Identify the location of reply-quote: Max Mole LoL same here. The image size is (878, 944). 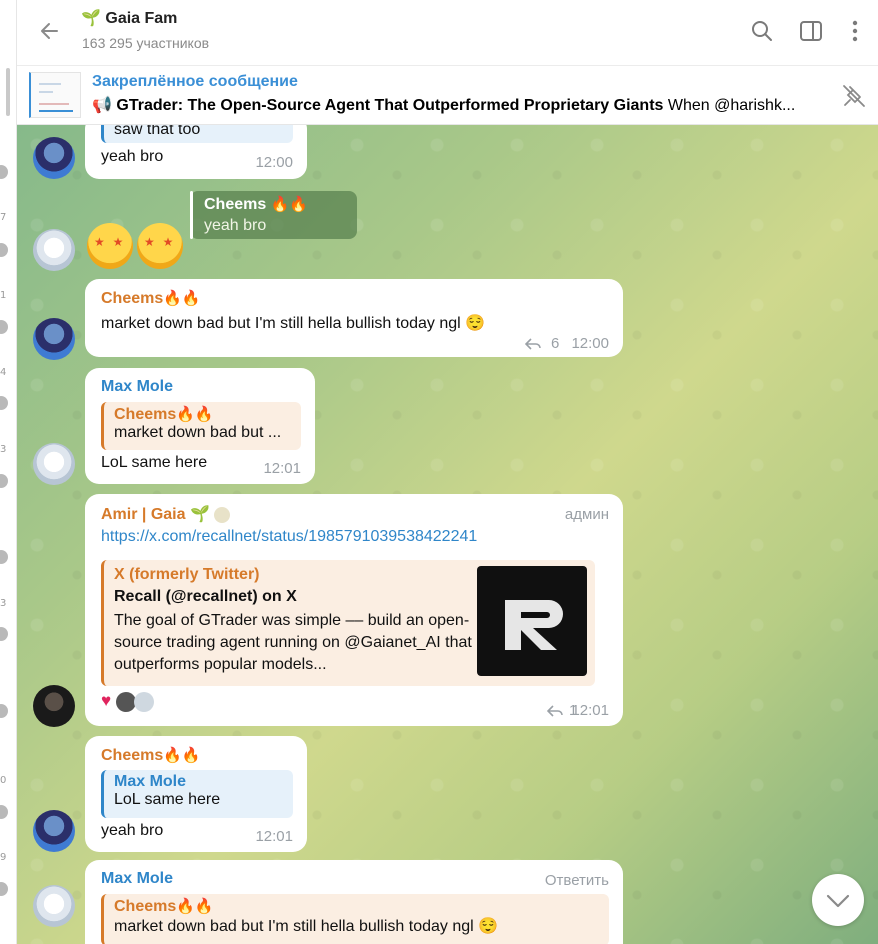
(197, 794).